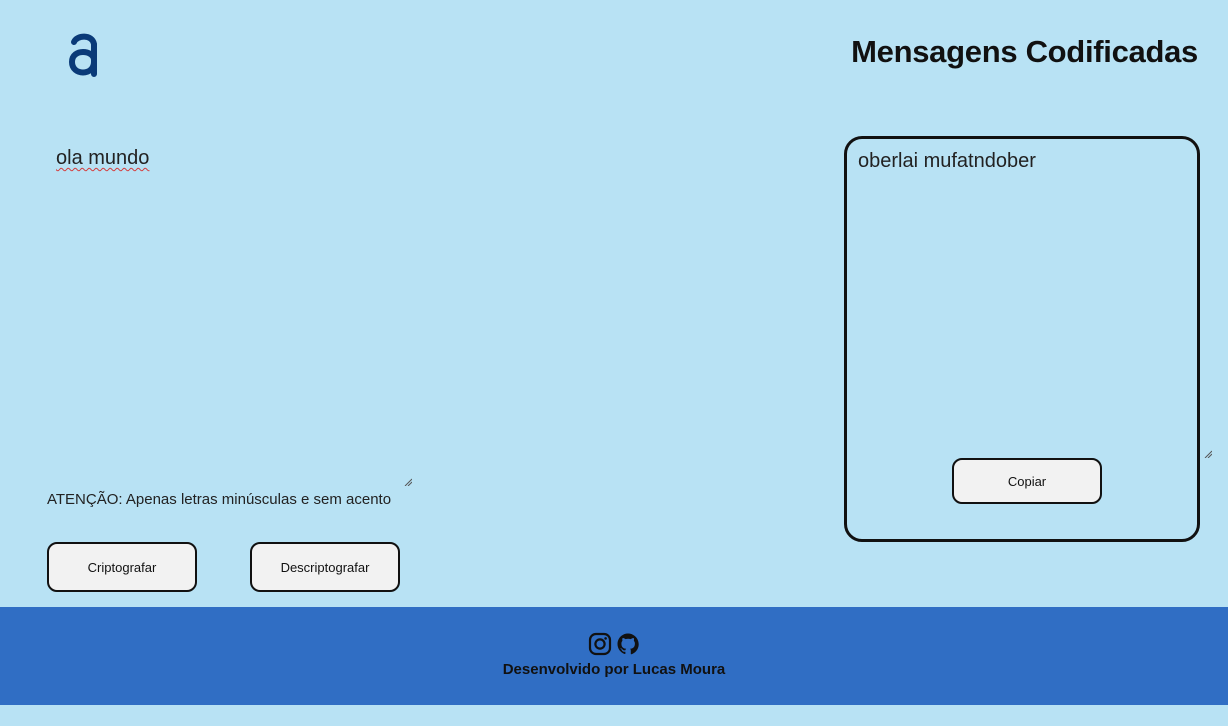  I want to click on instagram-icon, so click(600, 644).